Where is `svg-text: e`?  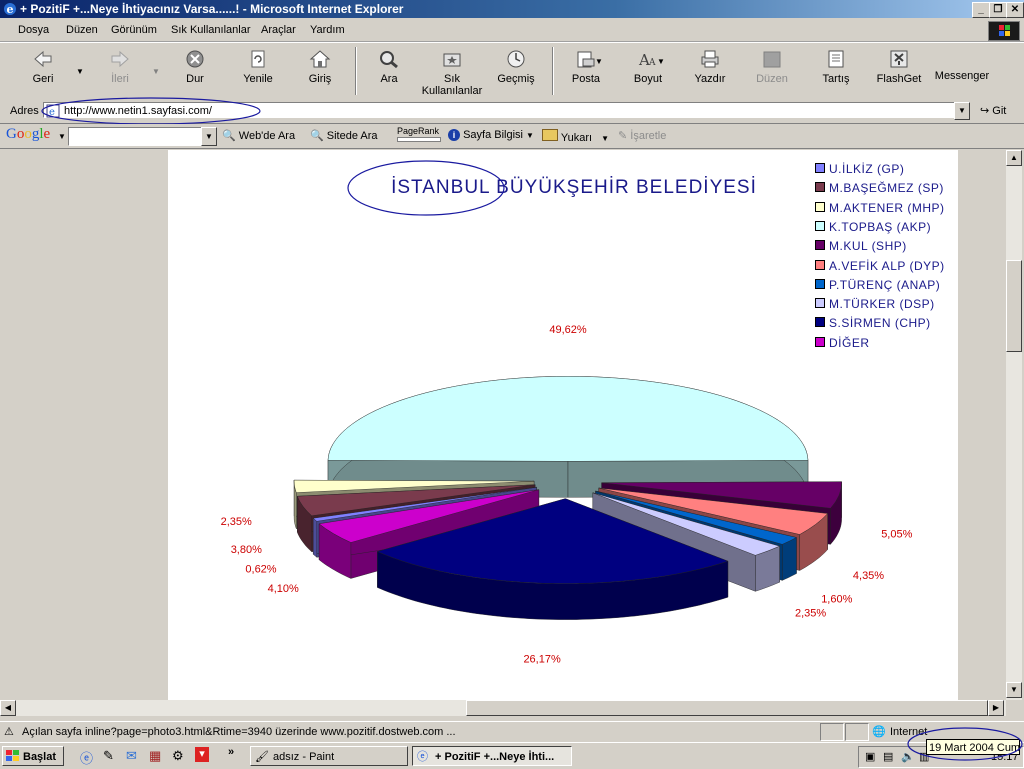 svg-text: e is located at coordinates (10, 9).